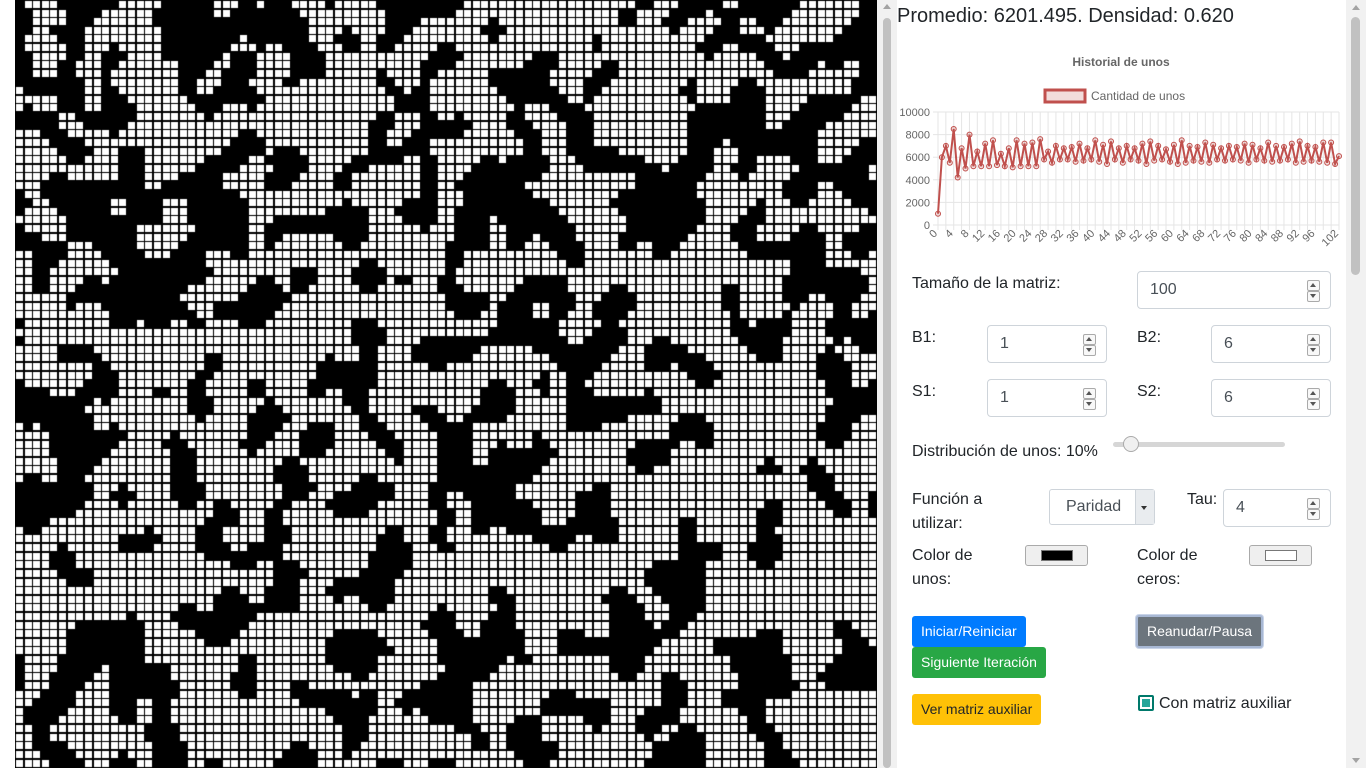 This screenshot has width=1366, height=768. What do you see at coordinates (1234, 290) in the screenshot?
I see `matrix-size-input: 100` at bounding box center [1234, 290].